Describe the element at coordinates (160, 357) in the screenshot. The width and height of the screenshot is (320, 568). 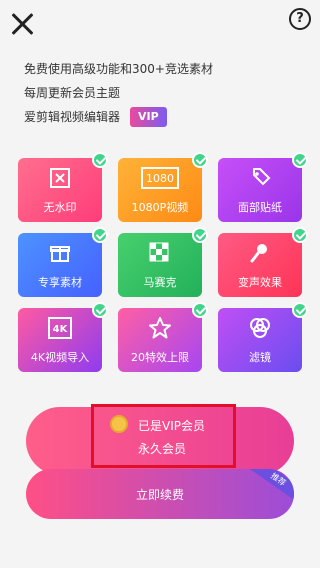
I see `feature-label: 20特效上限` at that location.